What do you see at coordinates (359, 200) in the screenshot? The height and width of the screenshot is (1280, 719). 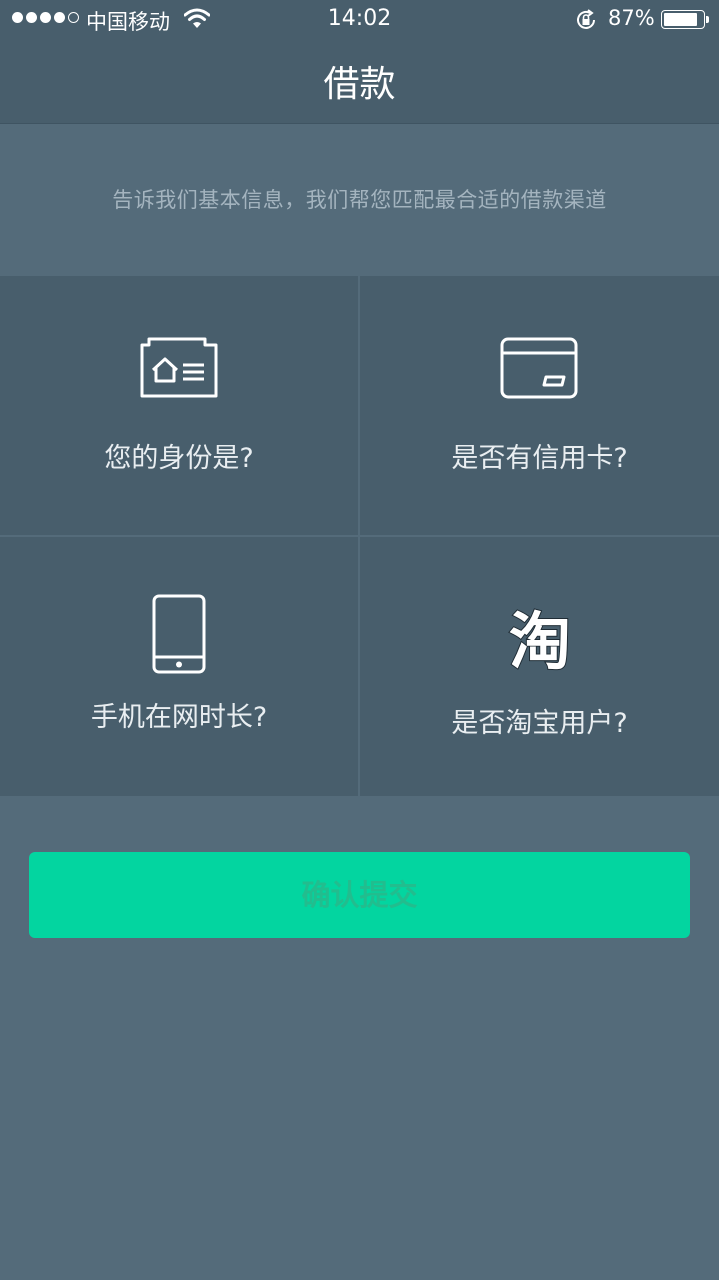 I see `intro-text: 告诉我们基本信息，我们帮您匹配最合适的借款渠道` at bounding box center [359, 200].